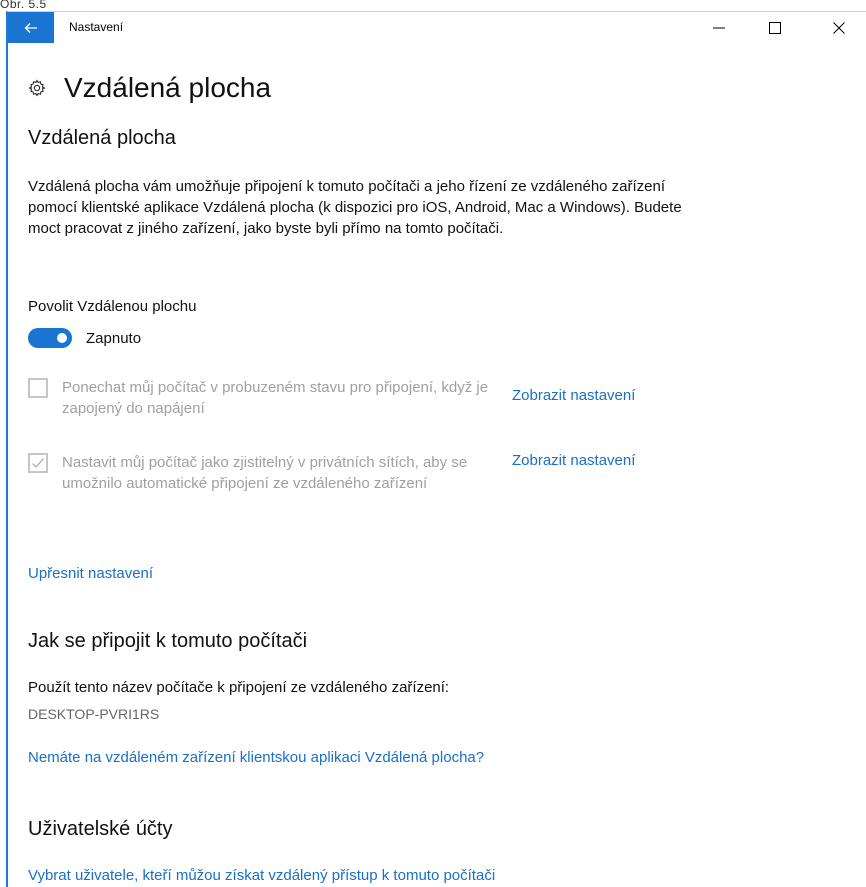 The height and width of the screenshot is (887, 866). I want to click on keep-awake-checkbox, so click(38, 388).